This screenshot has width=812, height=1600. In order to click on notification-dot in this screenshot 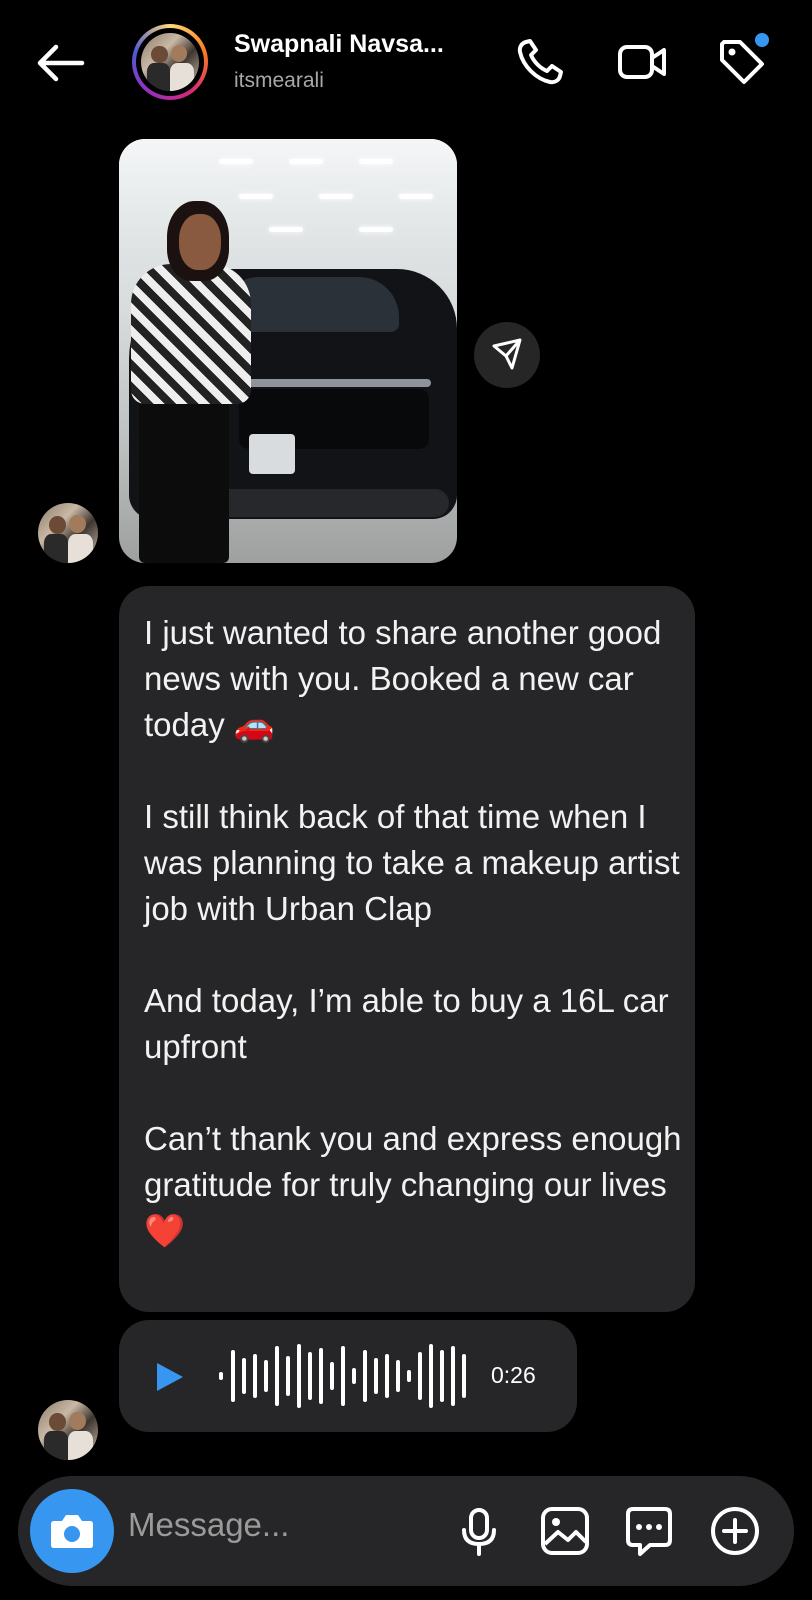, I will do `click(762, 40)`.